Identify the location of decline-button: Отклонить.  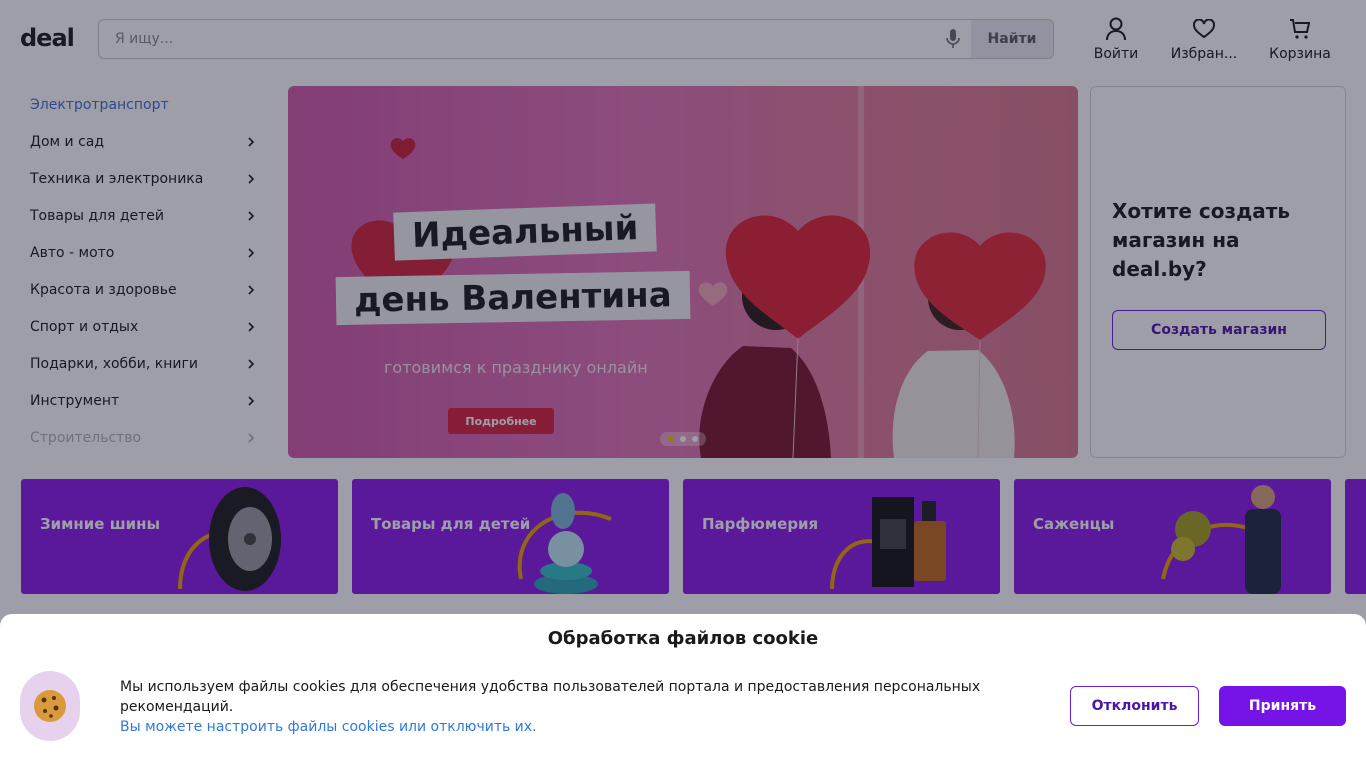
(1134, 706).